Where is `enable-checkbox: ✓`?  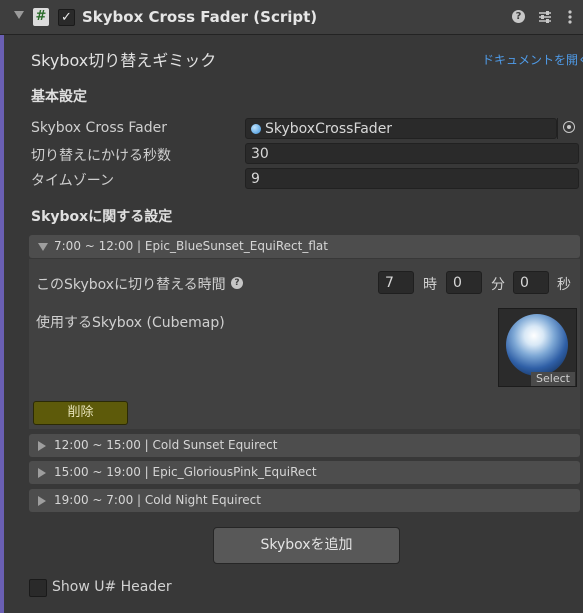
enable-checkbox: ✓ is located at coordinates (66, 17).